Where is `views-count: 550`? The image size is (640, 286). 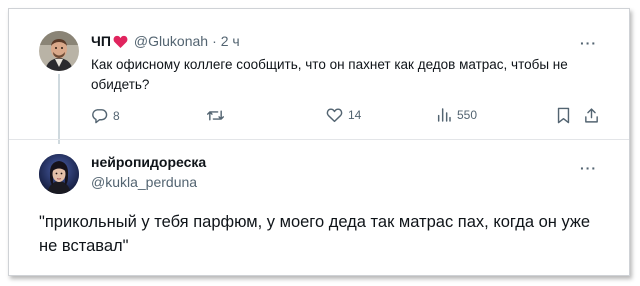 views-count: 550 is located at coordinates (467, 115).